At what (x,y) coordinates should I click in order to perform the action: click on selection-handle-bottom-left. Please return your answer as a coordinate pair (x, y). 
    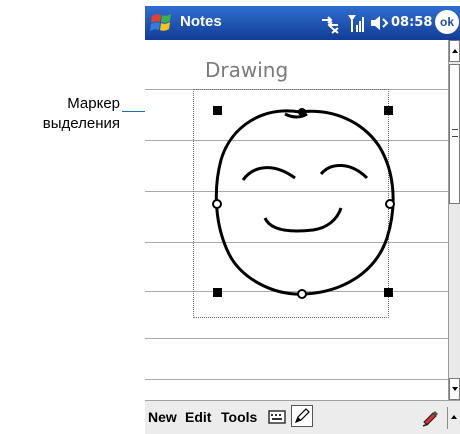
    Looking at the image, I should click on (217, 292).